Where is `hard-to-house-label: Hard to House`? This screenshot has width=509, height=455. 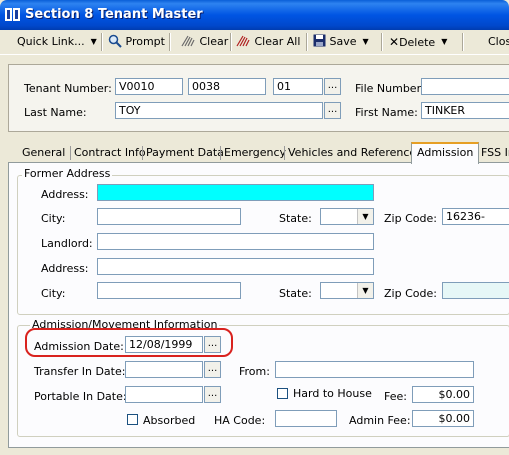 hard-to-house-label: Hard to House is located at coordinates (332, 393).